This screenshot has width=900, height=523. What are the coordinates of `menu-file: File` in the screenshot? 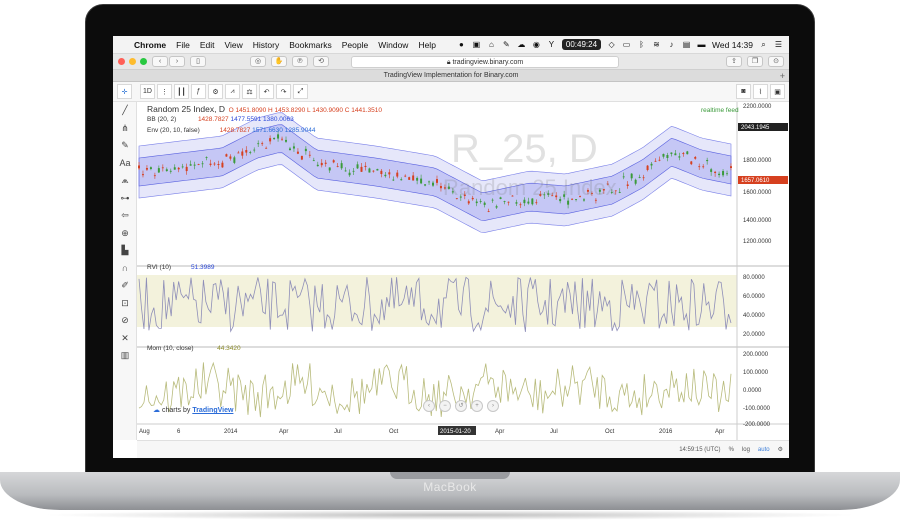 It's located at (183, 45).